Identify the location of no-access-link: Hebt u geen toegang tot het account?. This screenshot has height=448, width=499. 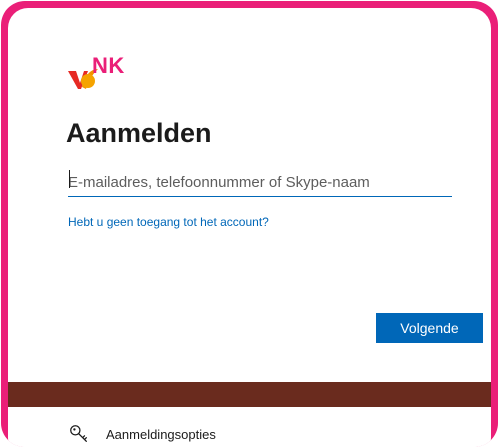
(168, 222).